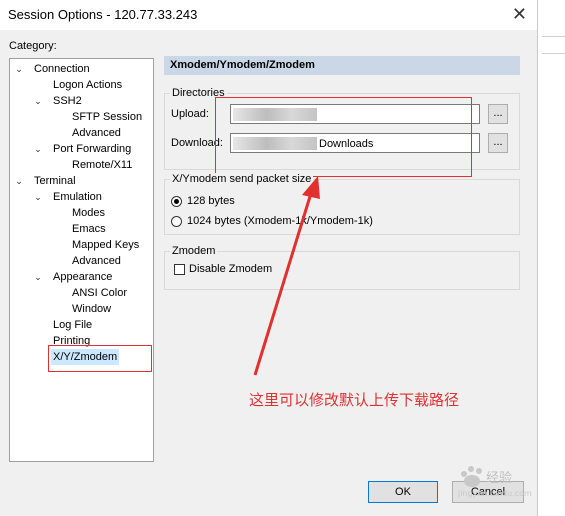  What do you see at coordinates (311, 187) in the screenshot?
I see `arrow-head` at bounding box center [311, 187].